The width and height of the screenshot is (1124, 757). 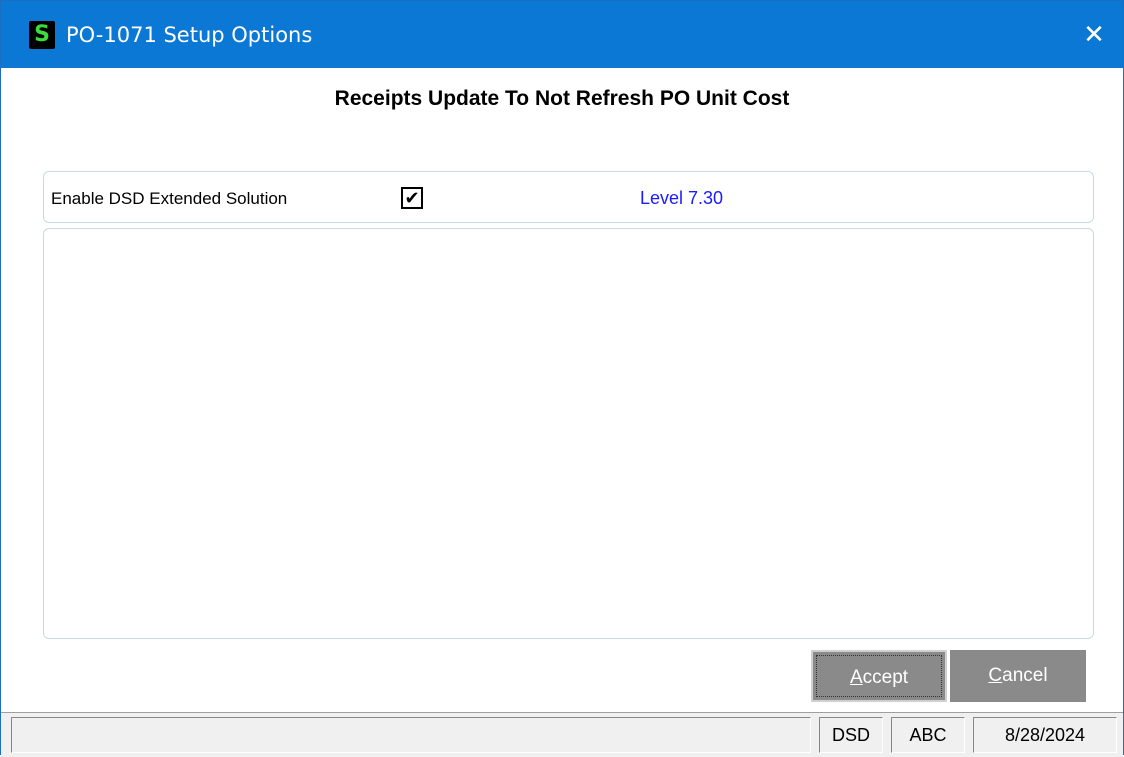 What do you see at coordinates (856, 677) in the screenshot?
I see `accept-mnemonic: A` at bounding box center [856, 677].